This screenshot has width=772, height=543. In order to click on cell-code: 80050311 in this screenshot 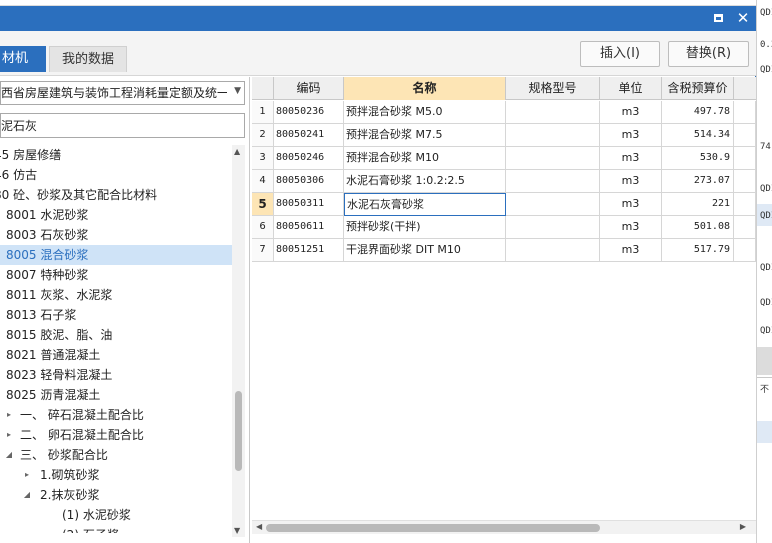, I will do `click(309, 204)`.